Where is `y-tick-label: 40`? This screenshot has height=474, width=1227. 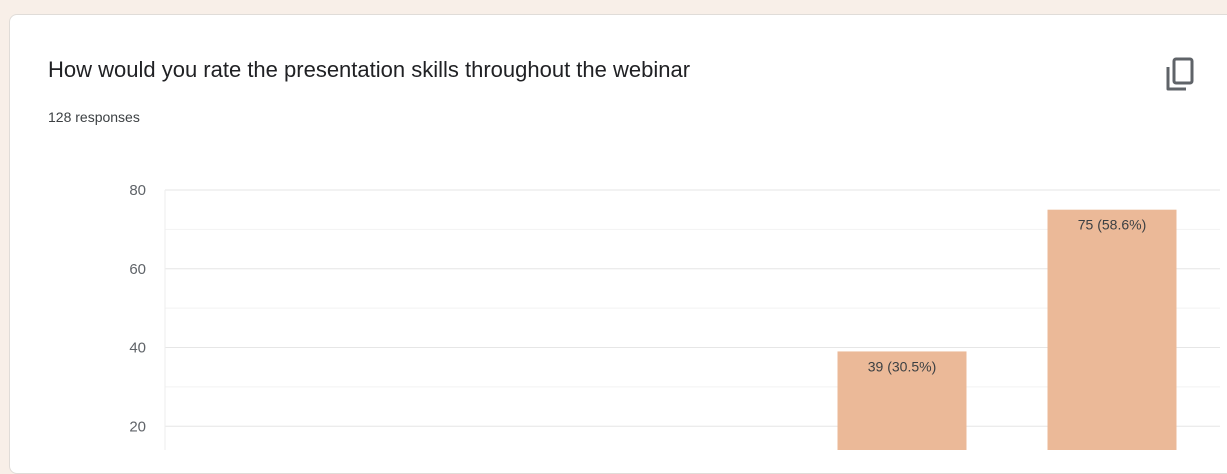 y-tick-label: 40 is located at coordinates (137, 348).